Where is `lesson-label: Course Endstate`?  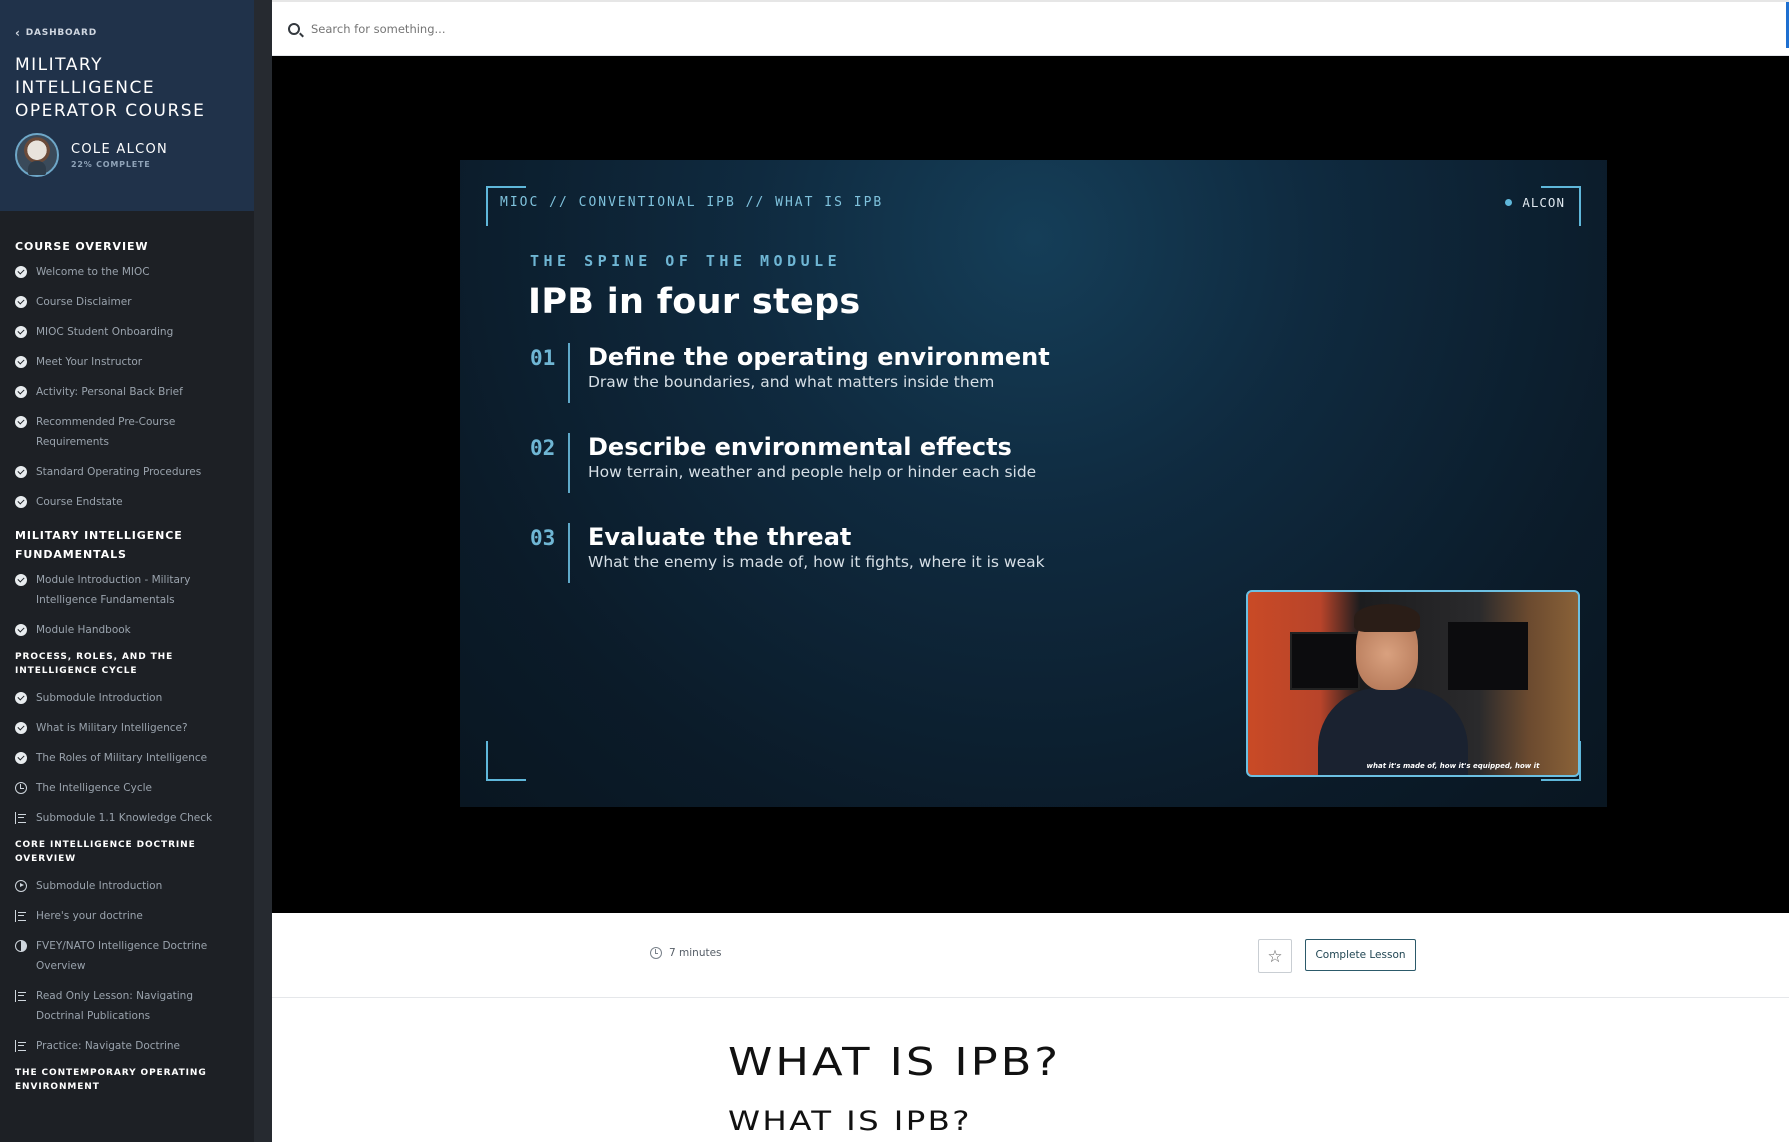
lesson-label: Course Endstate is located at coordinates (79, 502).